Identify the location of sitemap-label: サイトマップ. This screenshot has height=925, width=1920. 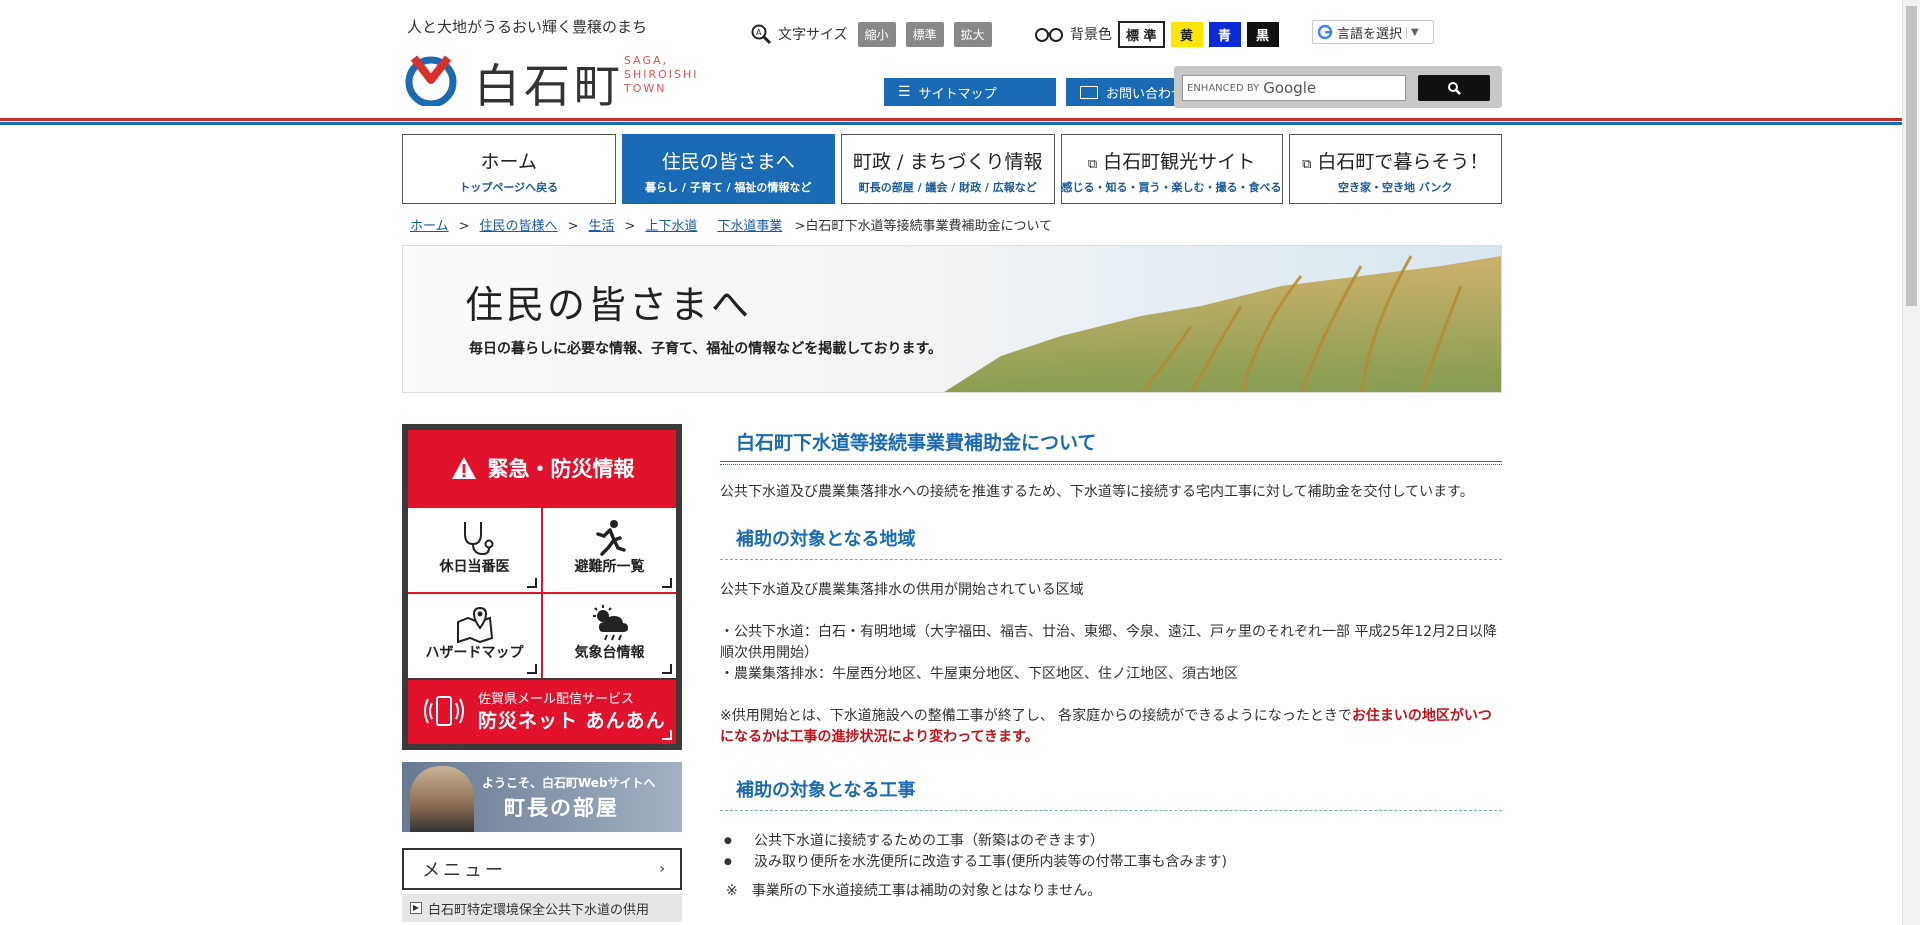
(957, 94).